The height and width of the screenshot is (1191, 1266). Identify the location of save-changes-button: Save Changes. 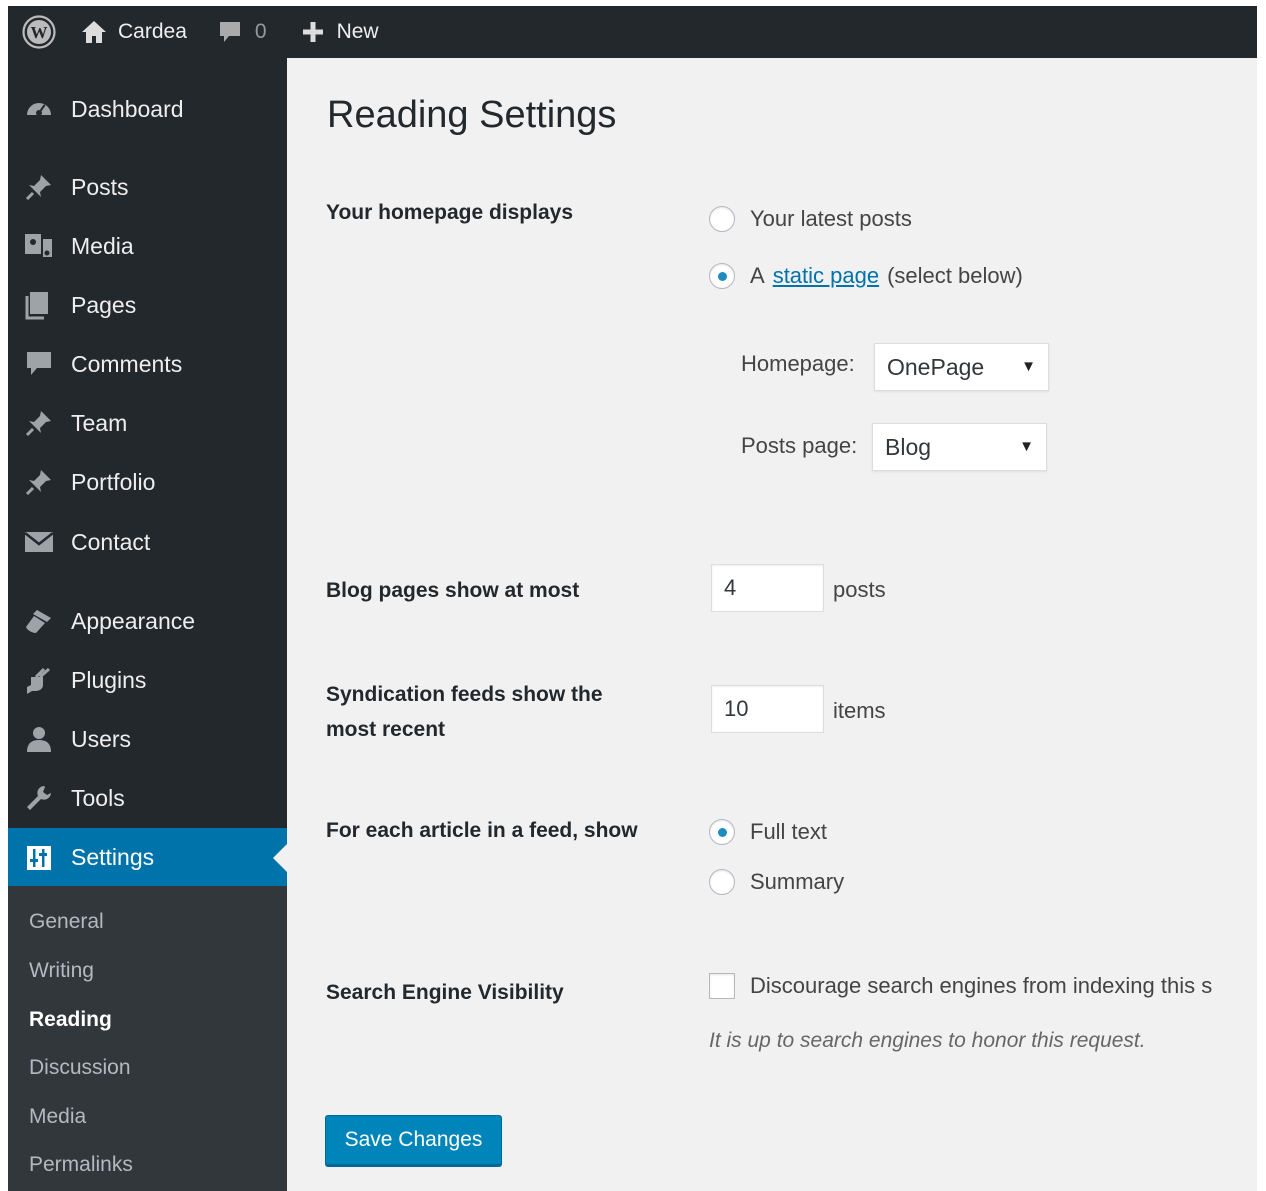
(413, 1140).